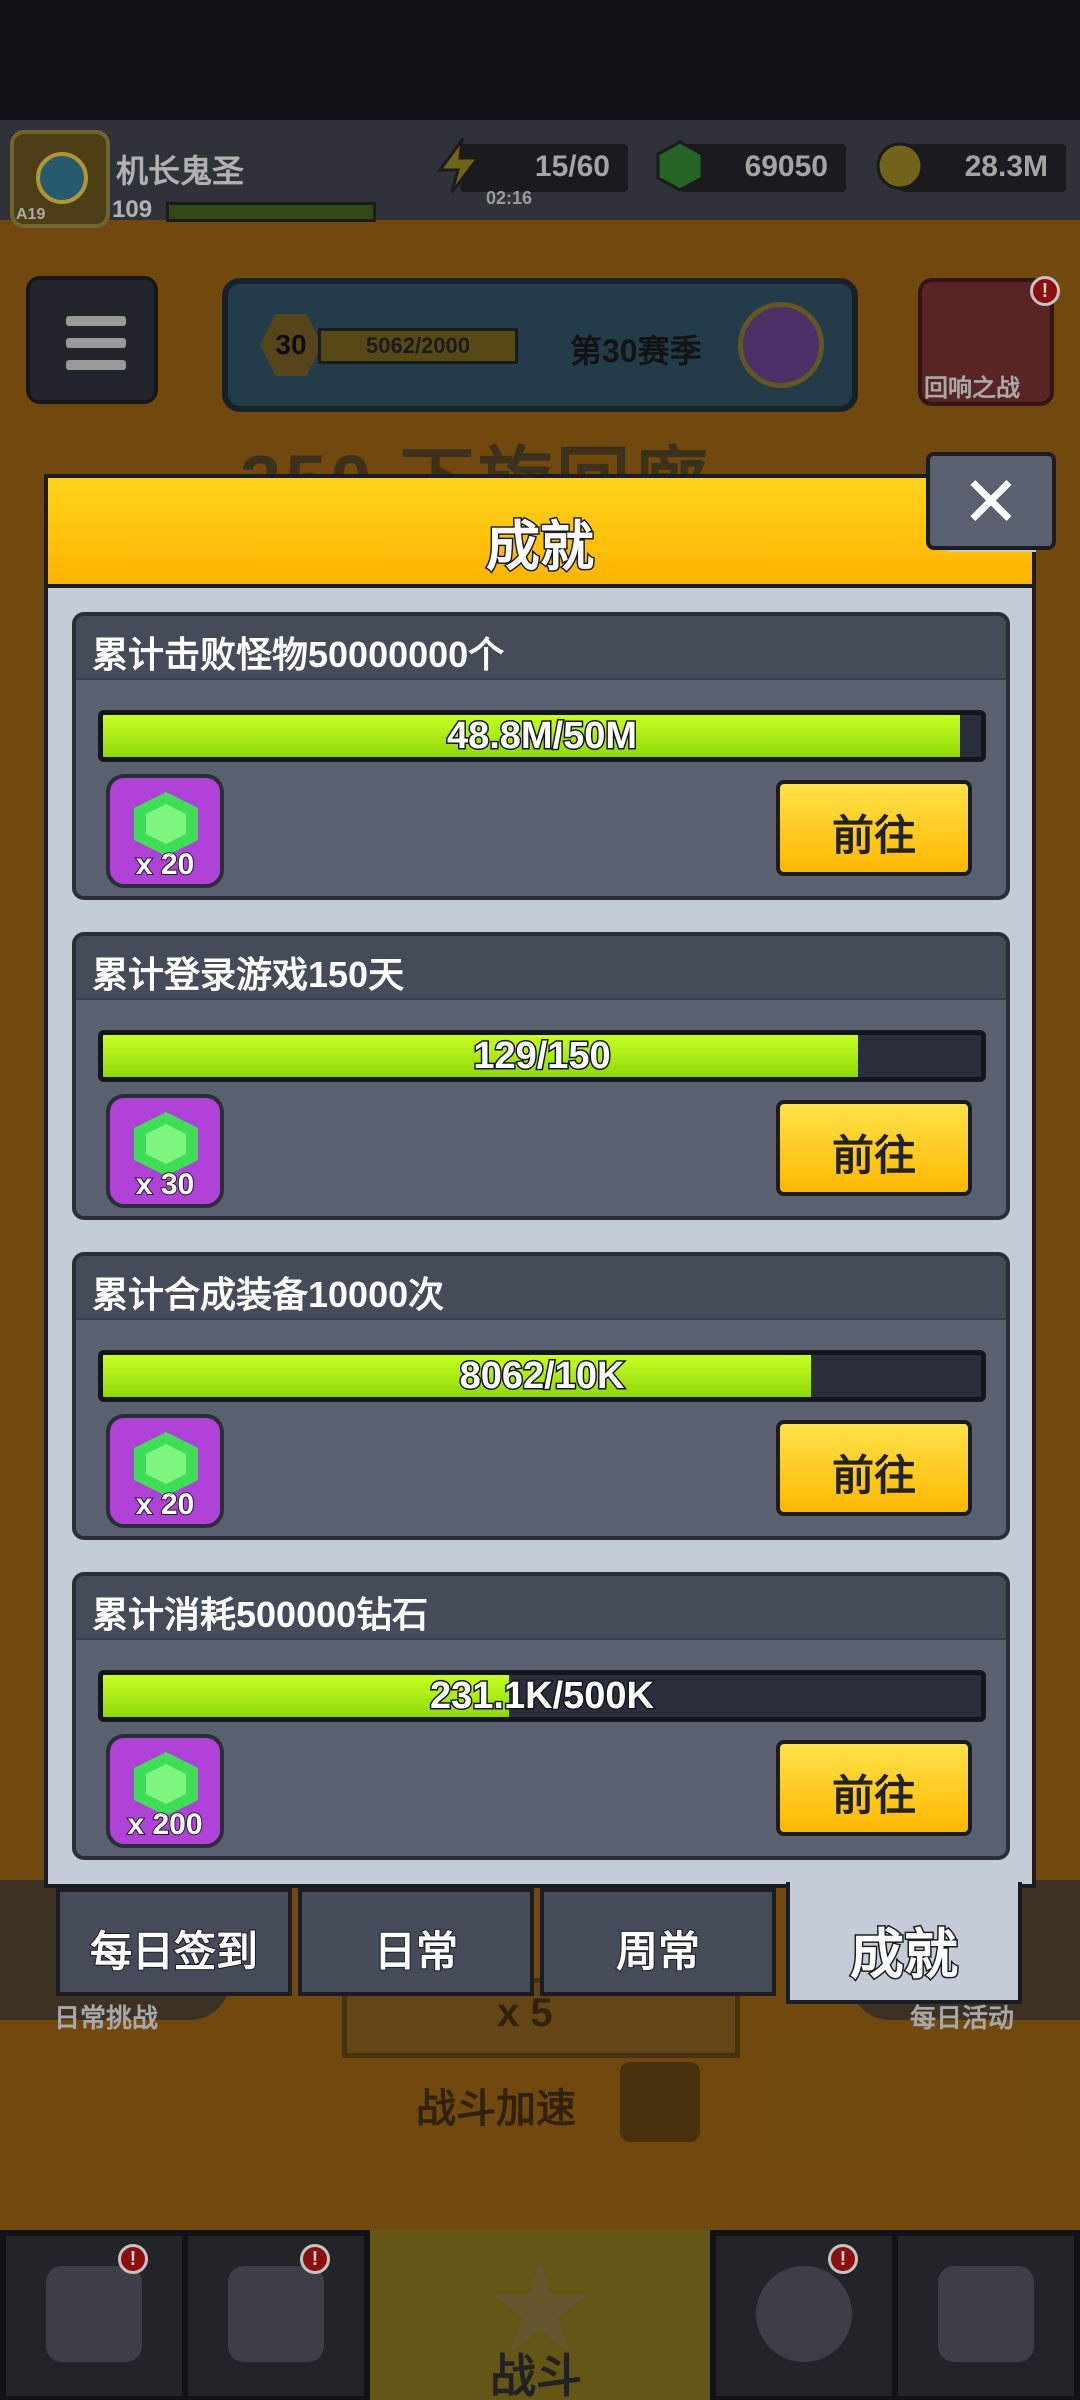 Image resolution: width=1080 pixels, height=2400 pixels. Describe the element at coordinates (248, 974) in the screenshot. I see `achievement-title: 累计登录游戏150天` at that location.